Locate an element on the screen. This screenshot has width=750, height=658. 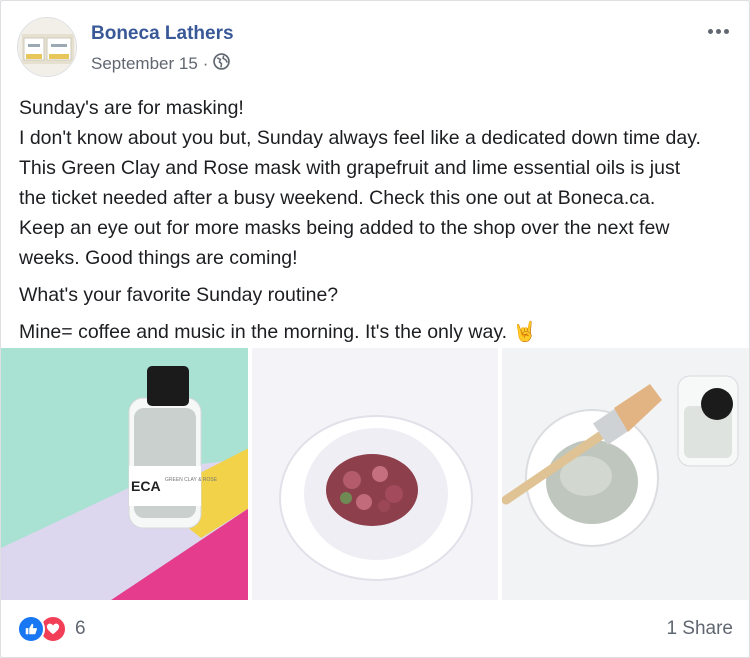
message-line: Sunday's are for masking! is located at coordinates (131, 108).